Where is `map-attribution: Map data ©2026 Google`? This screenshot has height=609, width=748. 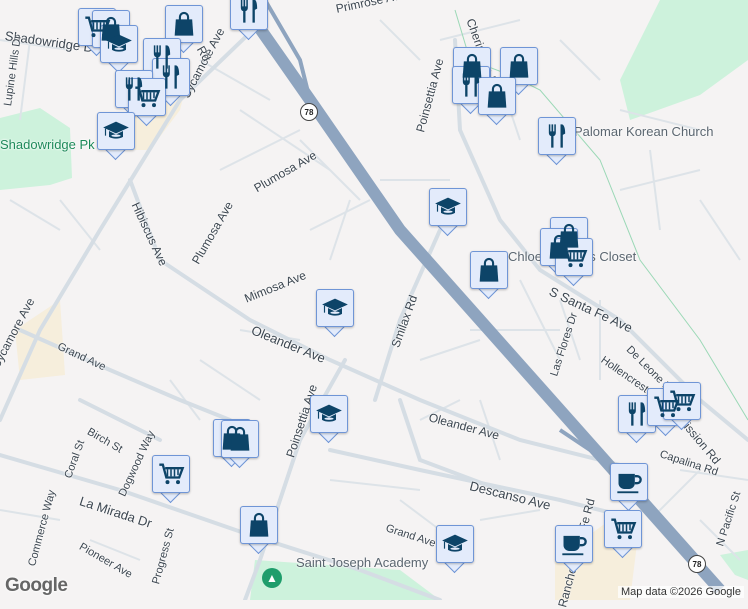
map-attribution: Map data ©2026 Google is located at coordinates (680, 592).